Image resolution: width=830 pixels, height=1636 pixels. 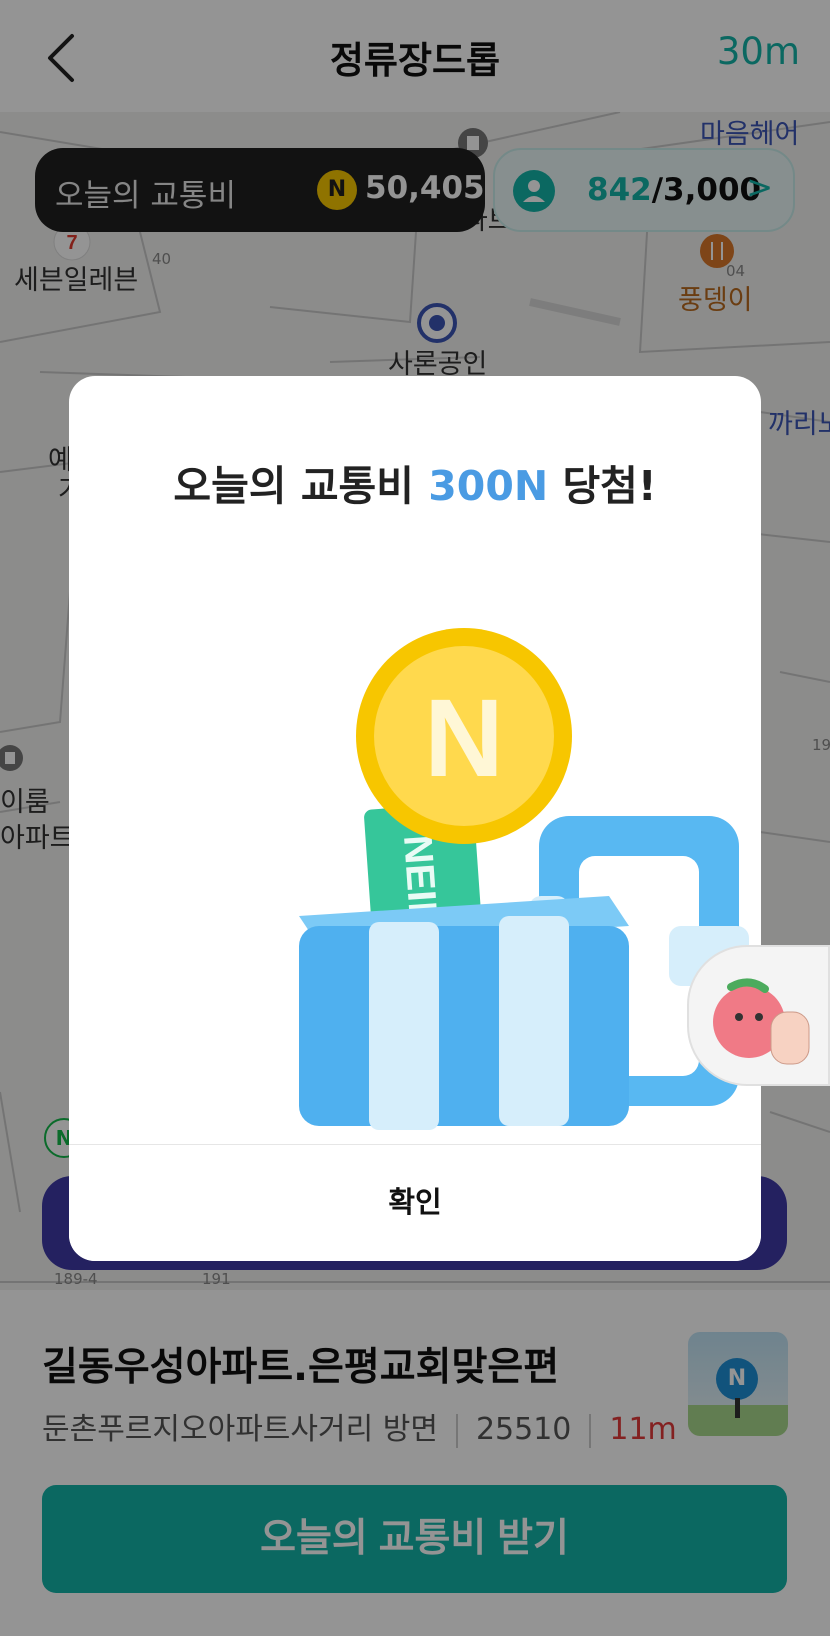 I want to click on modal-title-amount: 300N, so click(x=488, y=486).